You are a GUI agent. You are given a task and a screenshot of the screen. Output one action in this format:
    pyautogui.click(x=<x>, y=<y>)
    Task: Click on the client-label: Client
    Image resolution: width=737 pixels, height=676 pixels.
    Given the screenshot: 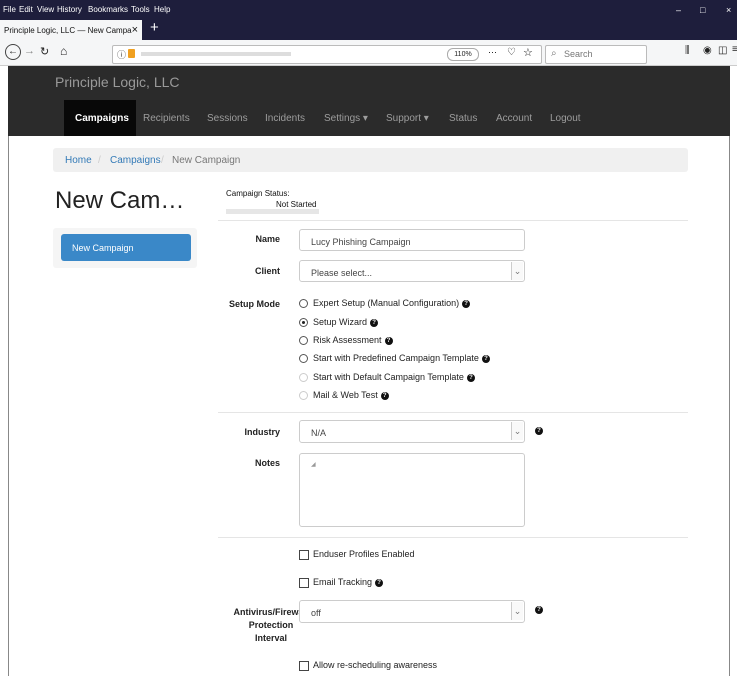 What is the action you would take?
    pyautogui.click(x=267, y=271)
    